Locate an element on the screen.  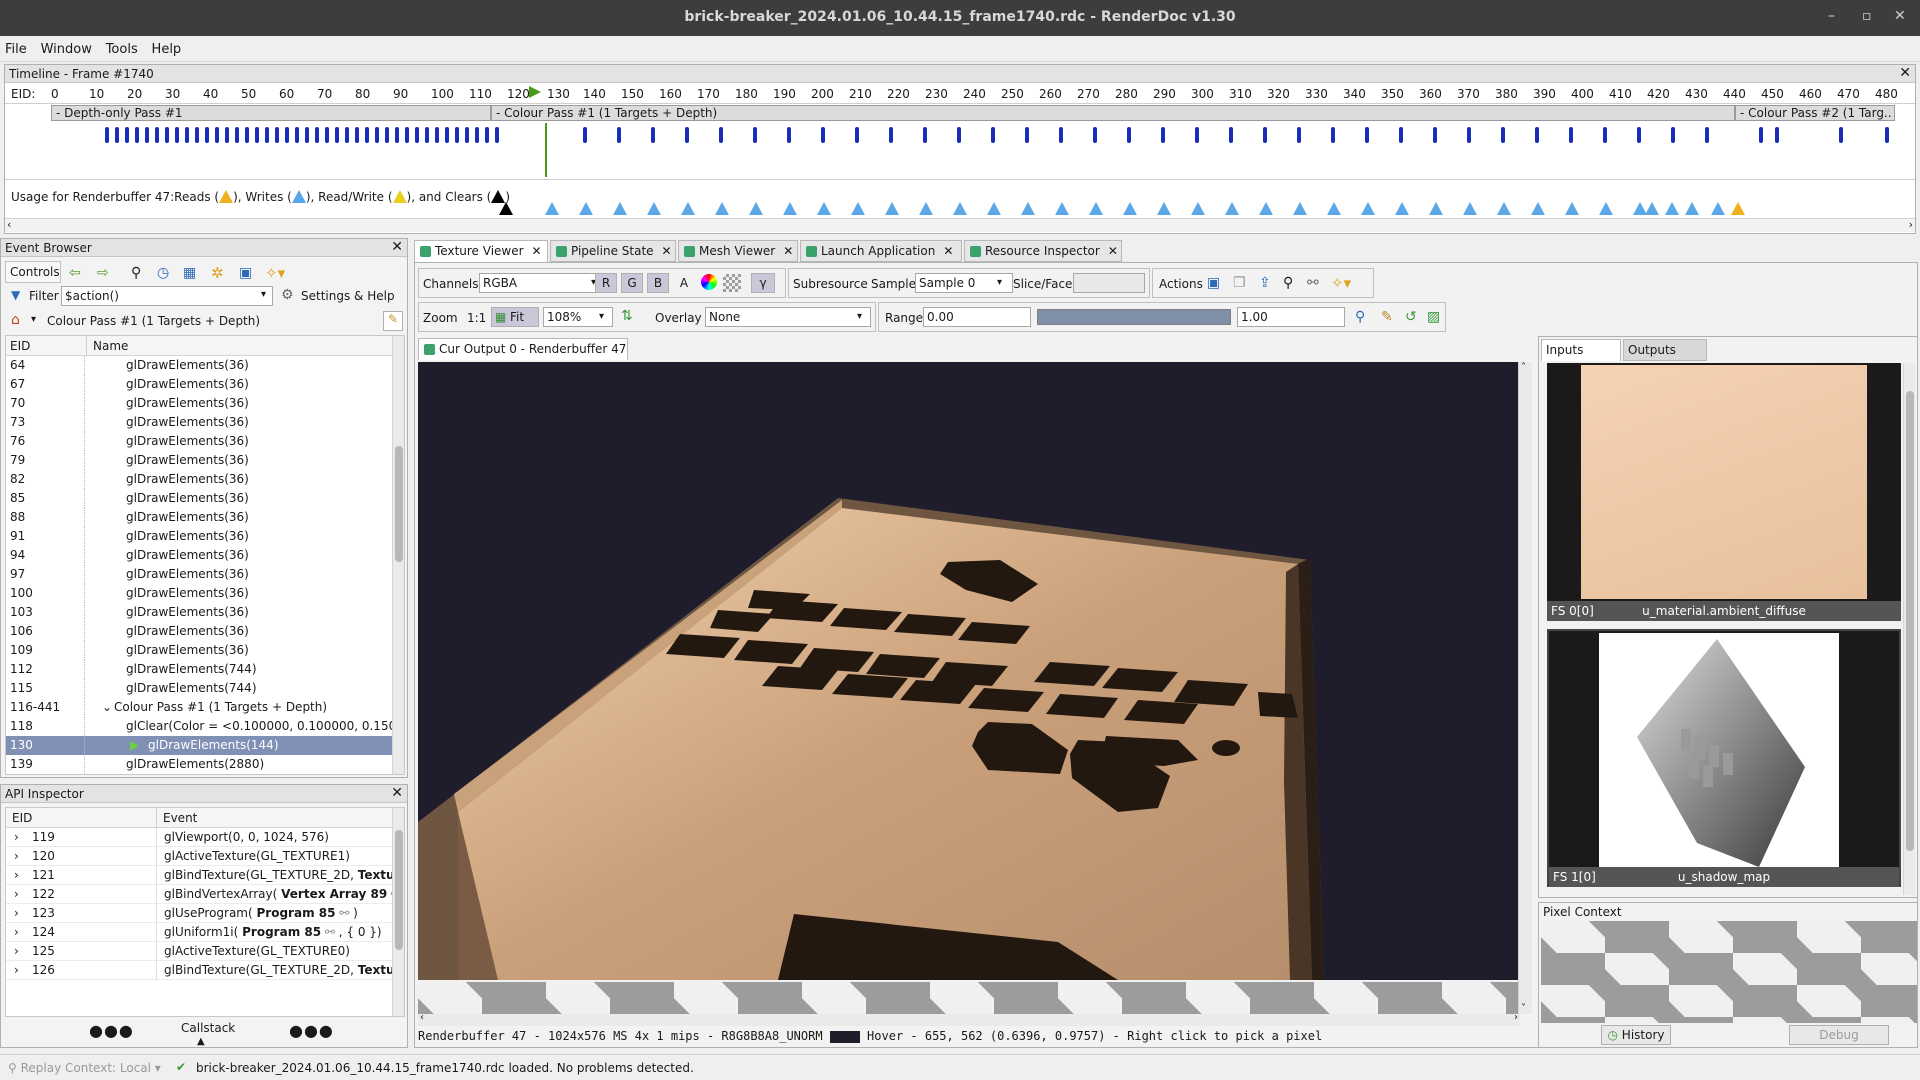
viewport-vscrollbar: ˄ ˅ is located at coordinates (1525, 688).